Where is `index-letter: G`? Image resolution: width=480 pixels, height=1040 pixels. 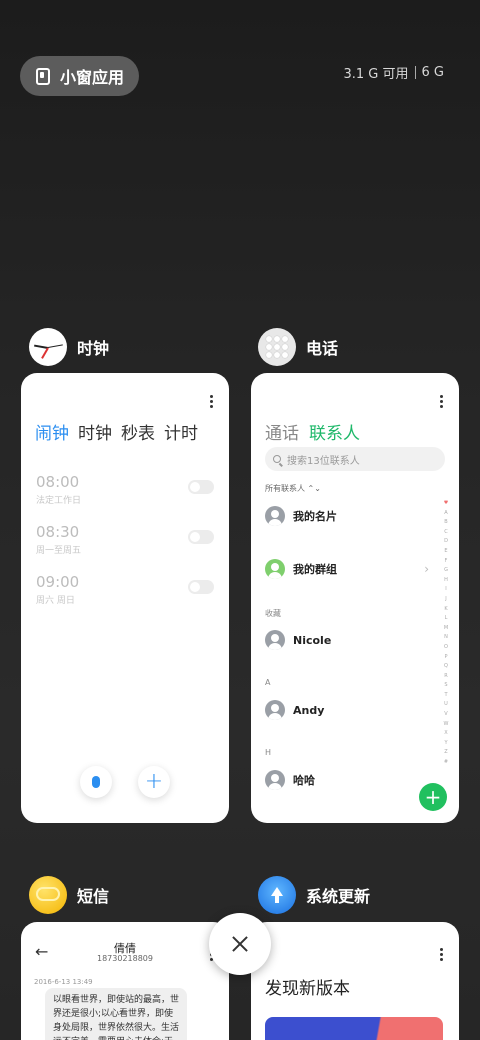 index-letter: G is located at coordinates (446, 571).